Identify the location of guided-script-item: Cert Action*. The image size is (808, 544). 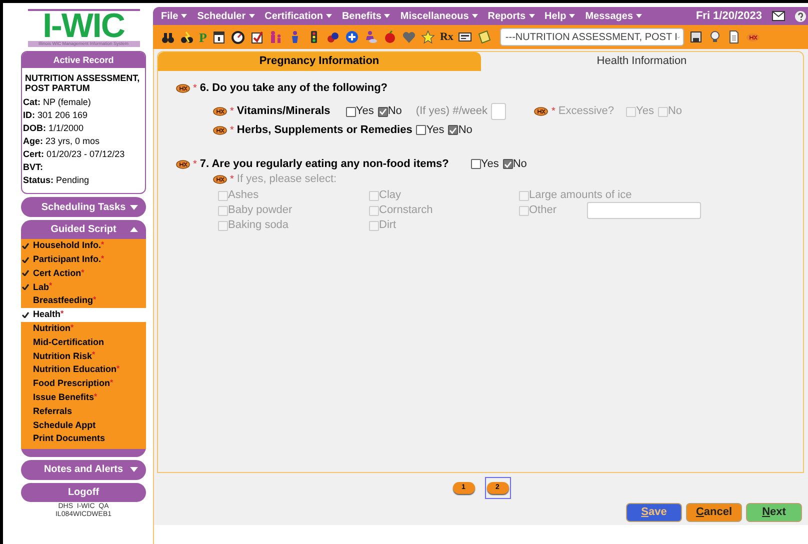
(83, 273).